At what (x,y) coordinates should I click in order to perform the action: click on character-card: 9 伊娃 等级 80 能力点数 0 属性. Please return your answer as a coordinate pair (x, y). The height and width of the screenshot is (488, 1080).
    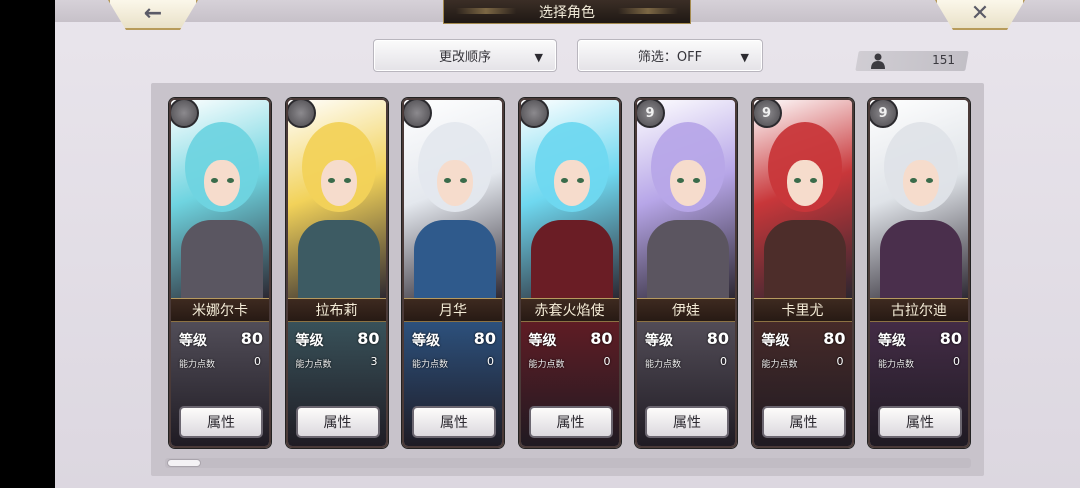
    Looking at the image, I should click on (686, 273).